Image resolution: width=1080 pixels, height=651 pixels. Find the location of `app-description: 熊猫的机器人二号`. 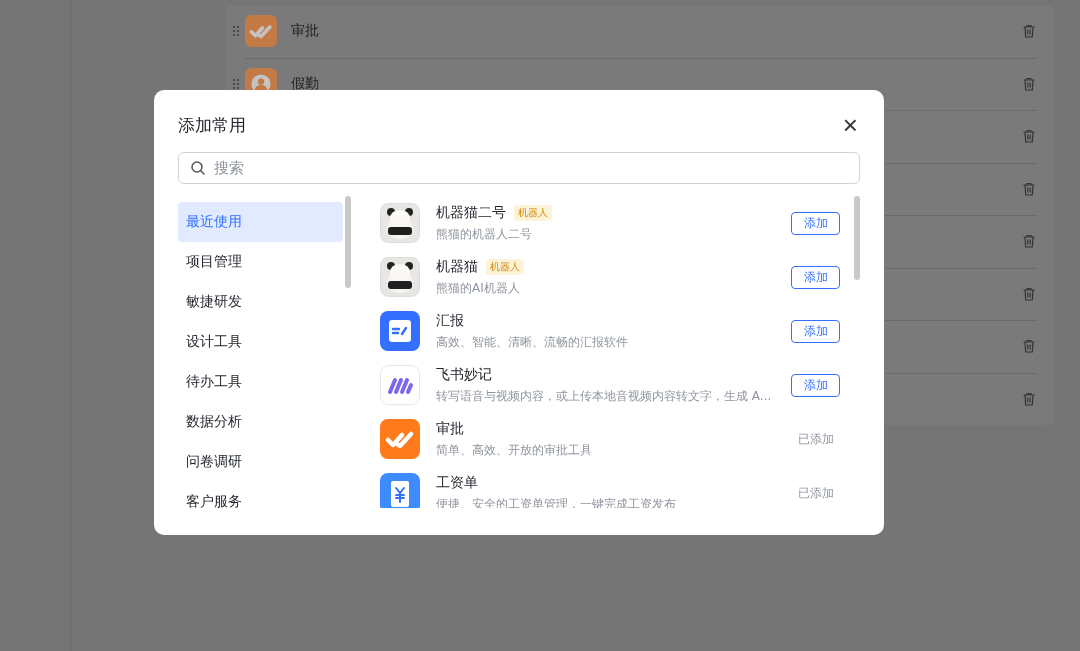

app-description: 熊猫的机器人二号 is located at coordinates (484, 234).